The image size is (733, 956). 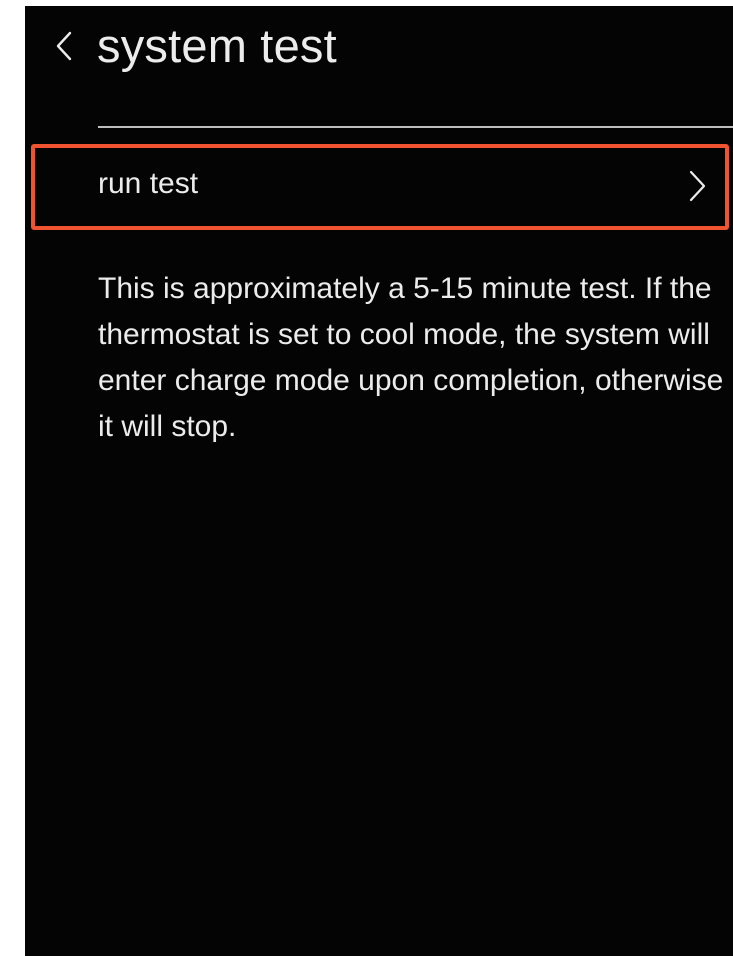 I want to click on header: system test, so click(x=379, y=66).